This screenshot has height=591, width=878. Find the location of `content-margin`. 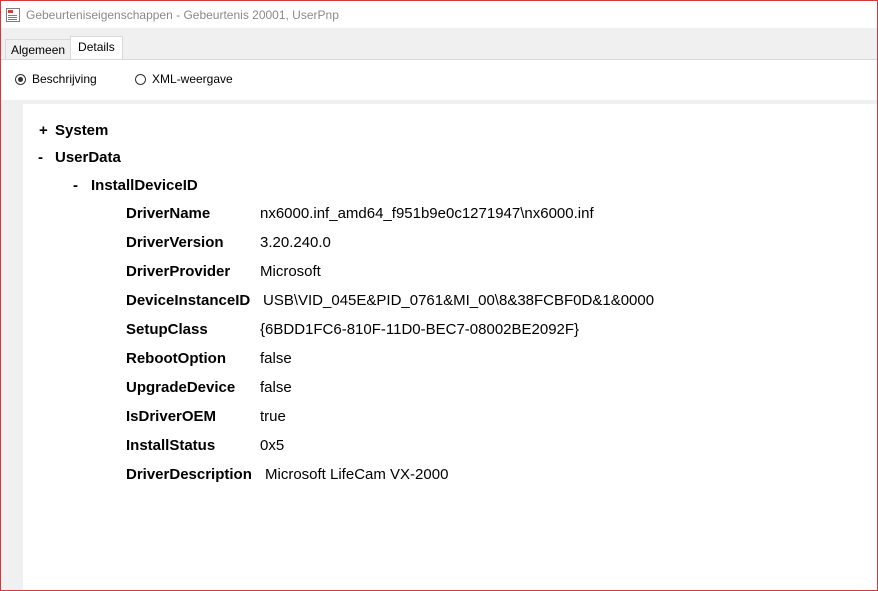

content-margin is located at coordinates (12, 347).